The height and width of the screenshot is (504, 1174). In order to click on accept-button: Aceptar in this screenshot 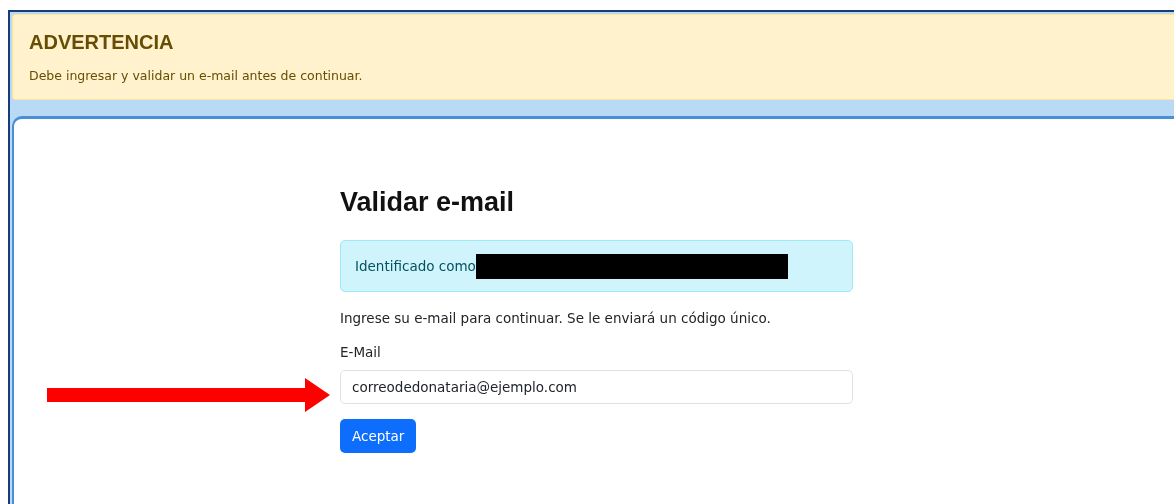, I will do `click(378, 436)`.